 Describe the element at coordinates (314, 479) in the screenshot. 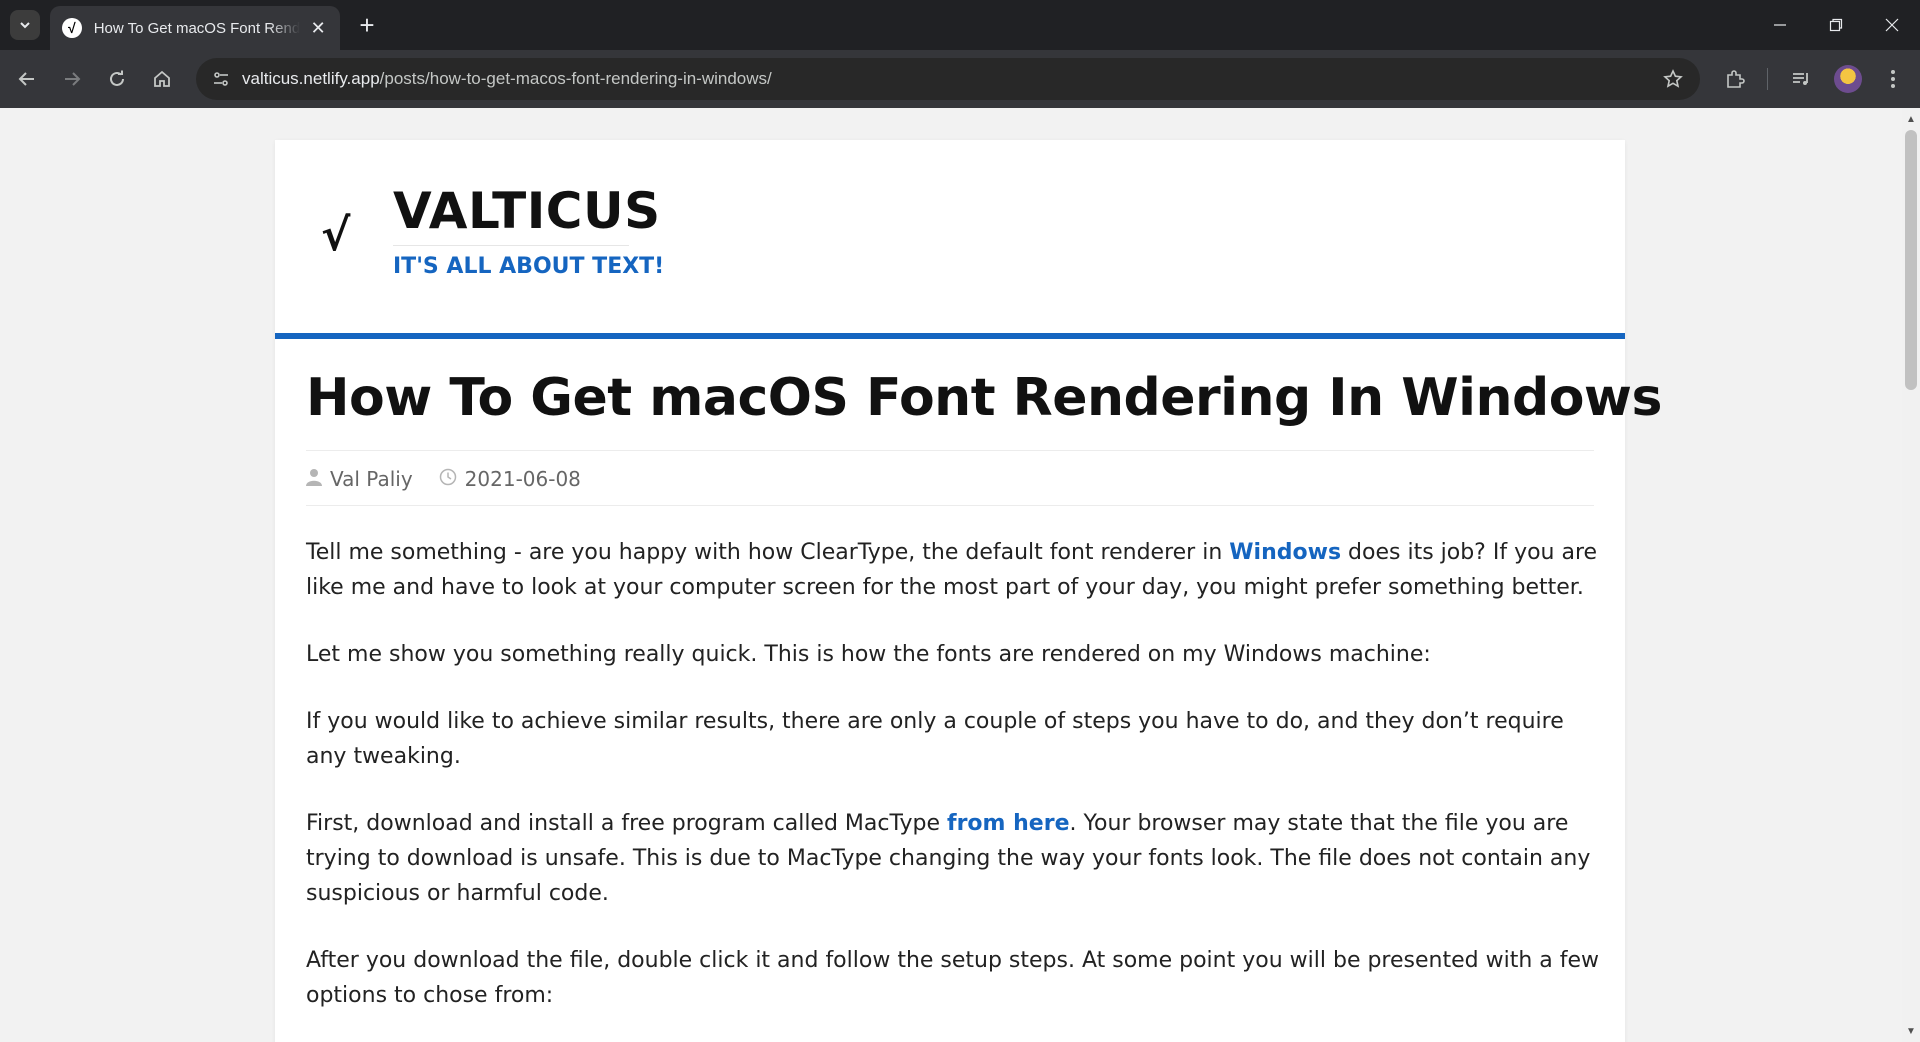

I see `user-icon` at that location.